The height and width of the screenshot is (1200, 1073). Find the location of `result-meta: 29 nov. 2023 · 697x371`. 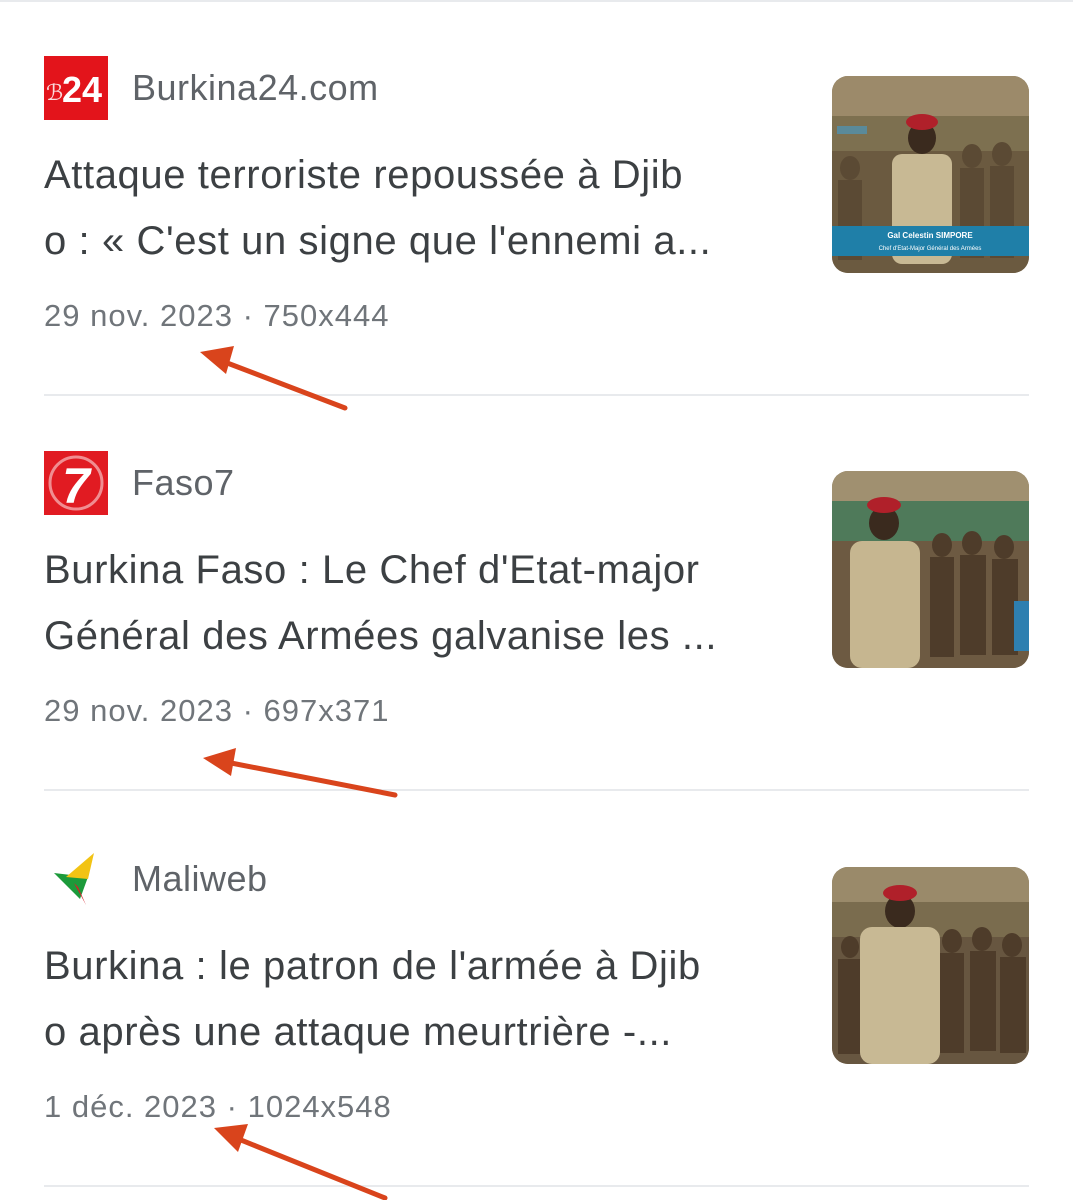

result-meta: 29 nov. 2023 · 697x371 is located at coordinates (216, 711).